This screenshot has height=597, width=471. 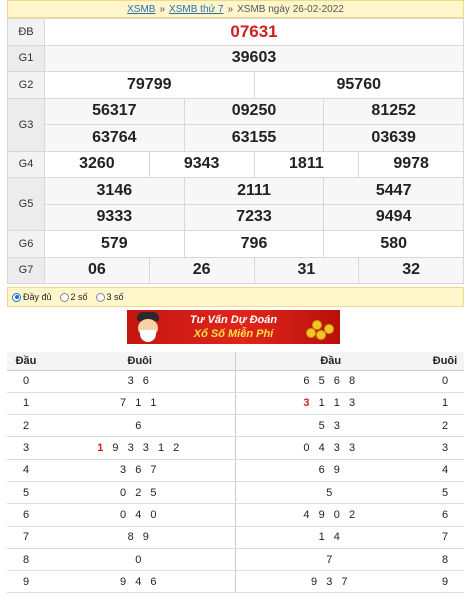 I want to click on row-rev-head-digits: 1 4, so click(x=330, y=537).